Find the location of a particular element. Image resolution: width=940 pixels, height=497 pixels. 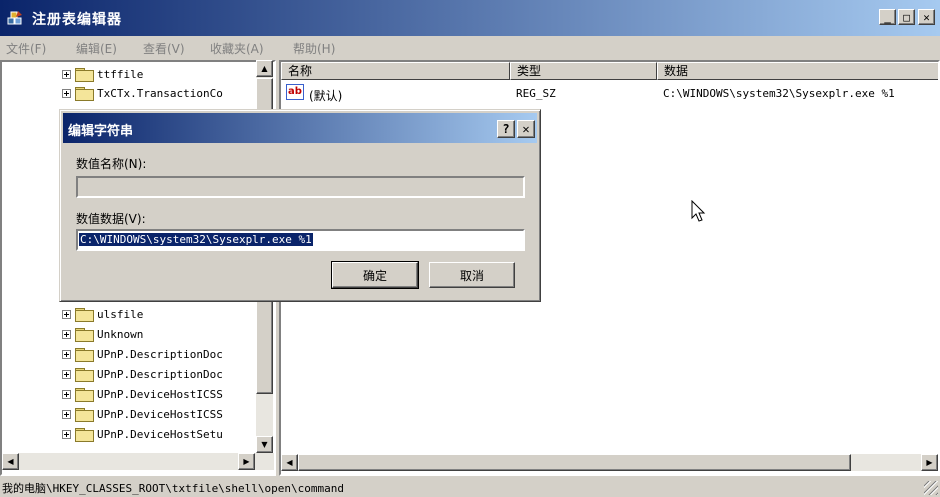

value-type: REG_SZ is located at coordinates (536, 93).